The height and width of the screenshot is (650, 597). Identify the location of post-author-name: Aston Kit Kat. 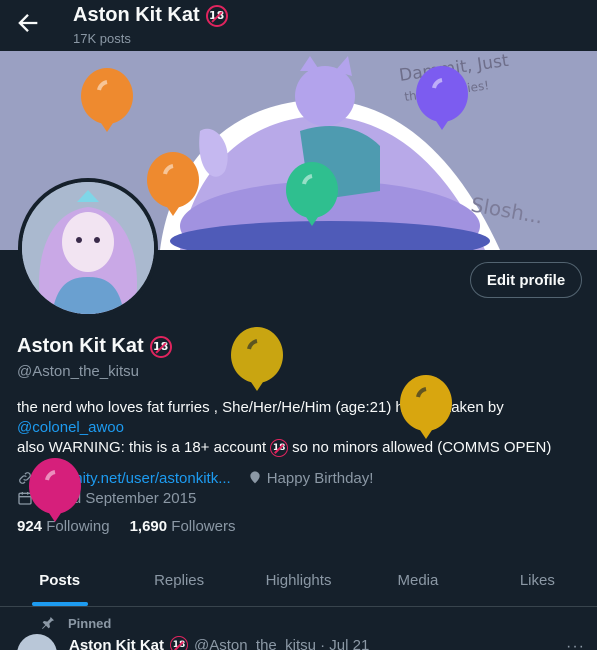
(116, 643).